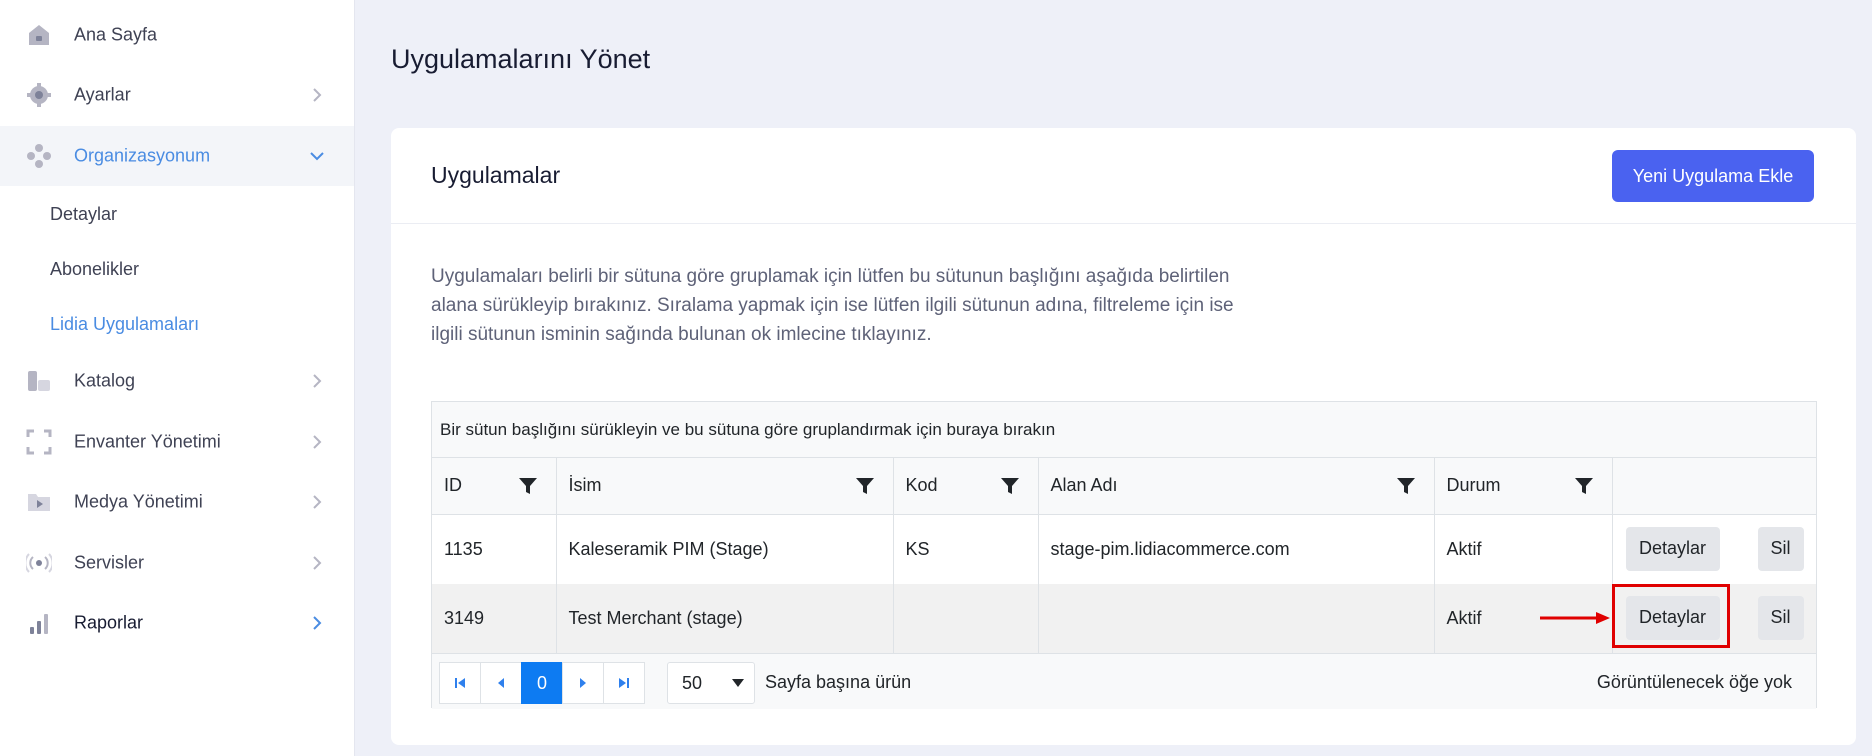 The width and height of the screenshot is (1872, 756). I want to click on cell-domain, so click(1236, 618).